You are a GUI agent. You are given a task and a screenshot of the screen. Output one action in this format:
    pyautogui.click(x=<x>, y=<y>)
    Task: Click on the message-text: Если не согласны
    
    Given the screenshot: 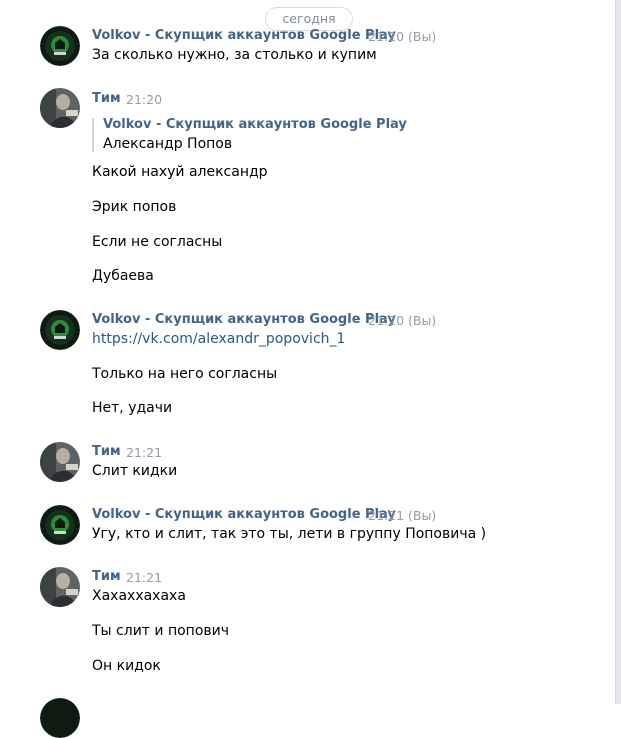 What is the action you would take?
    pyautogui.click(x=157, y=242)
    